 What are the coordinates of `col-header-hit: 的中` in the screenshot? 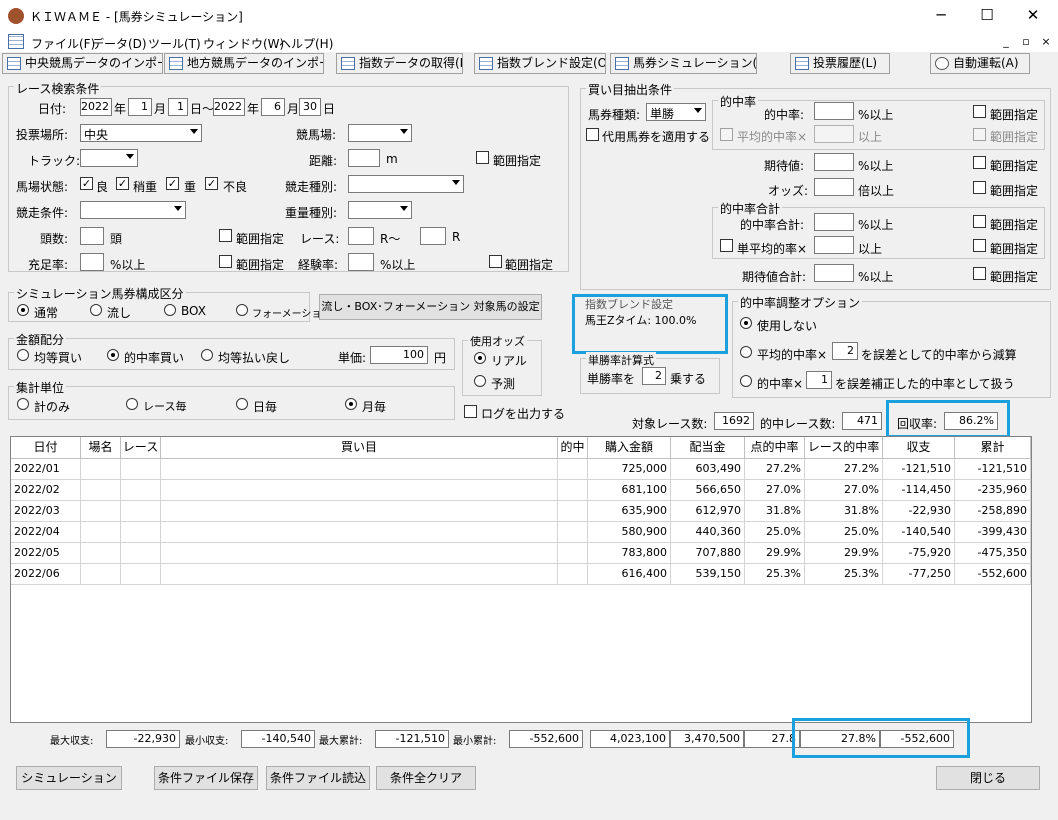 It's located at (573, 448).